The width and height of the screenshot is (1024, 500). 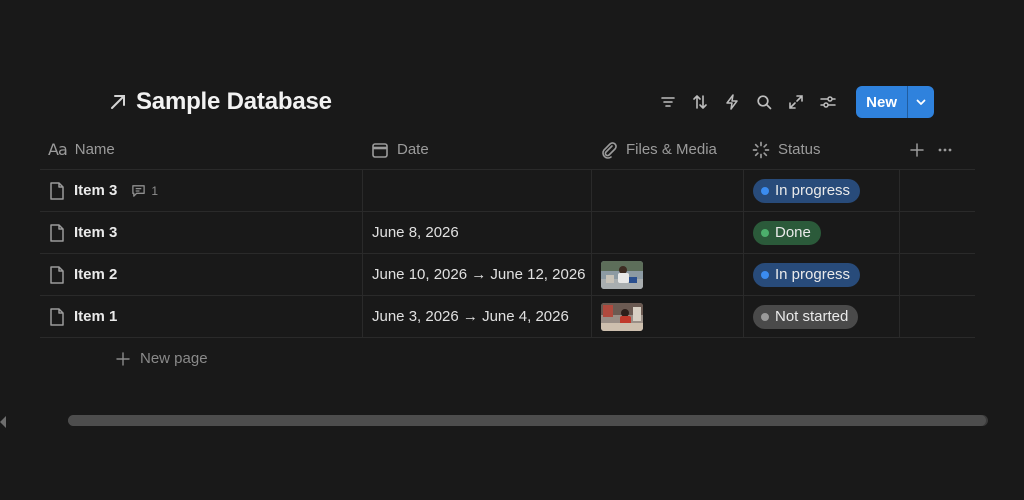 I want to click on calendar-icon, so click(x=380, y=150).